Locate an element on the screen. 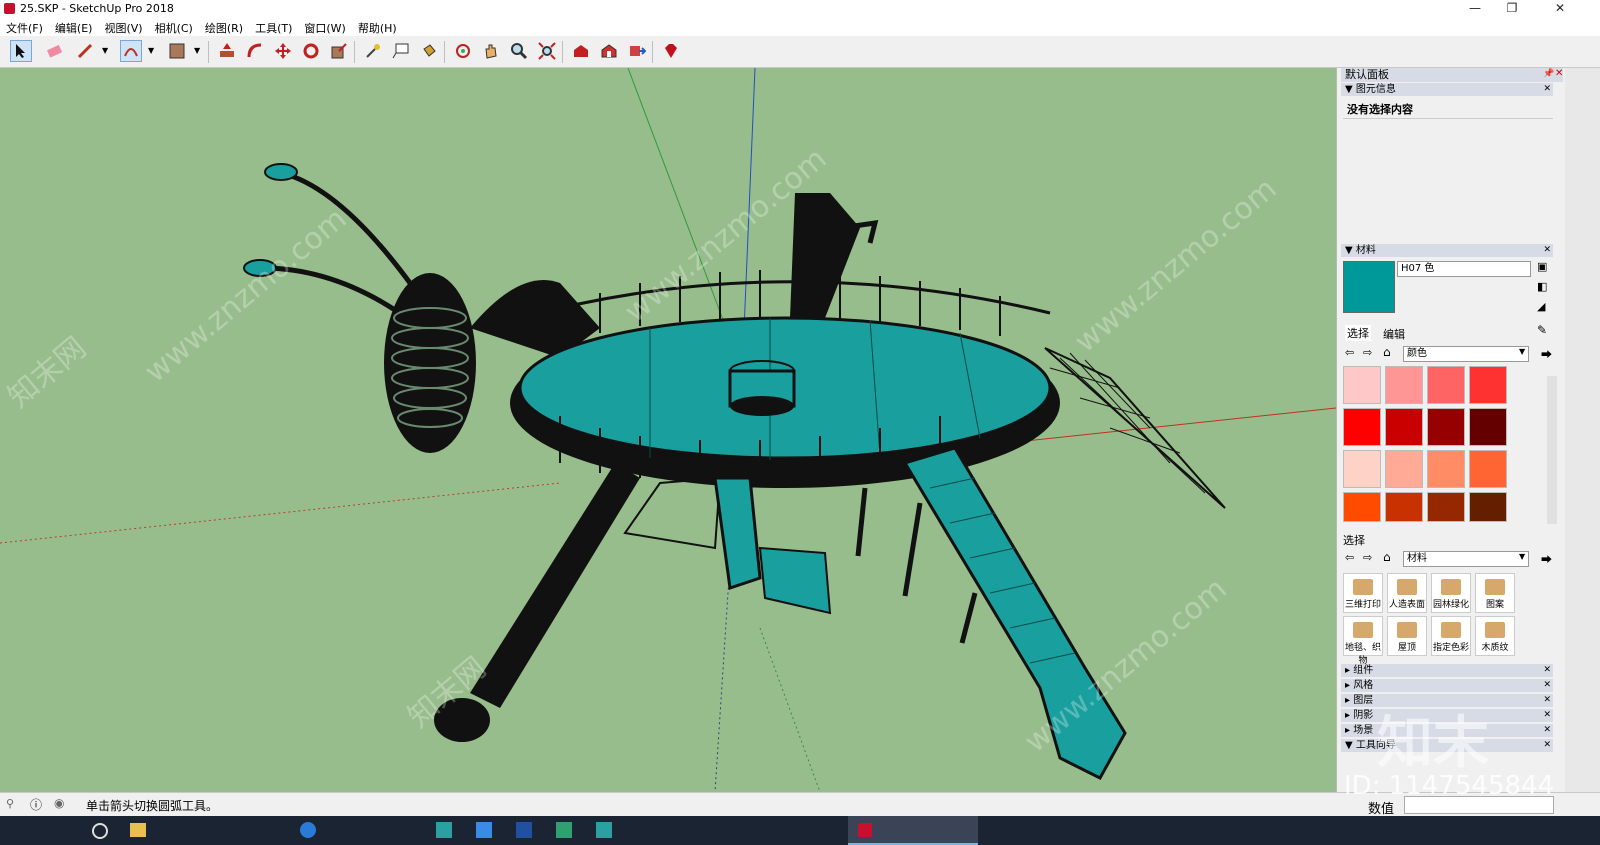  material-folder: 图案 is located at coordinates (1495, 593).